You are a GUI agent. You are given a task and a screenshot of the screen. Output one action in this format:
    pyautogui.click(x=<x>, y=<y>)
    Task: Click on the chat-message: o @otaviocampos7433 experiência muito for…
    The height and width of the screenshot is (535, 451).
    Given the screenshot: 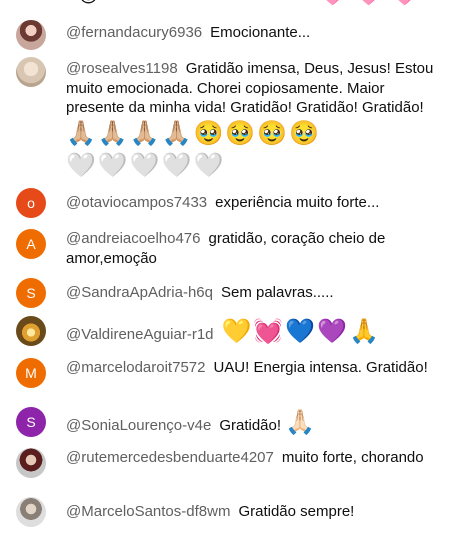 What is the action you would take?
    pyautogui.click(x=228, y=203)
    